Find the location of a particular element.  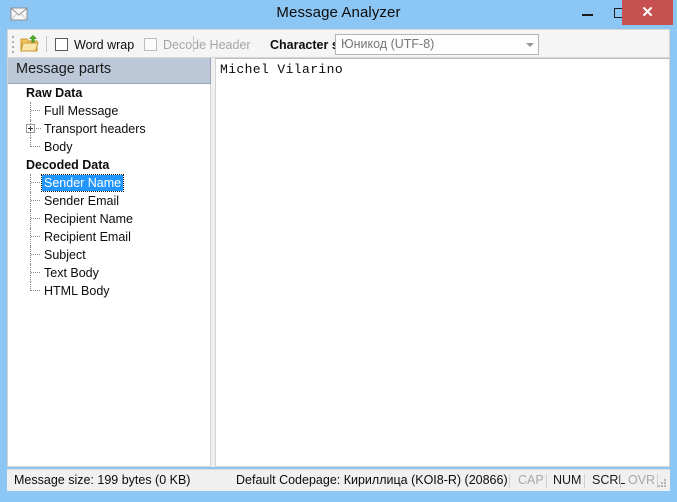

close-icon: ✕ is located at coordinates (647, 12).